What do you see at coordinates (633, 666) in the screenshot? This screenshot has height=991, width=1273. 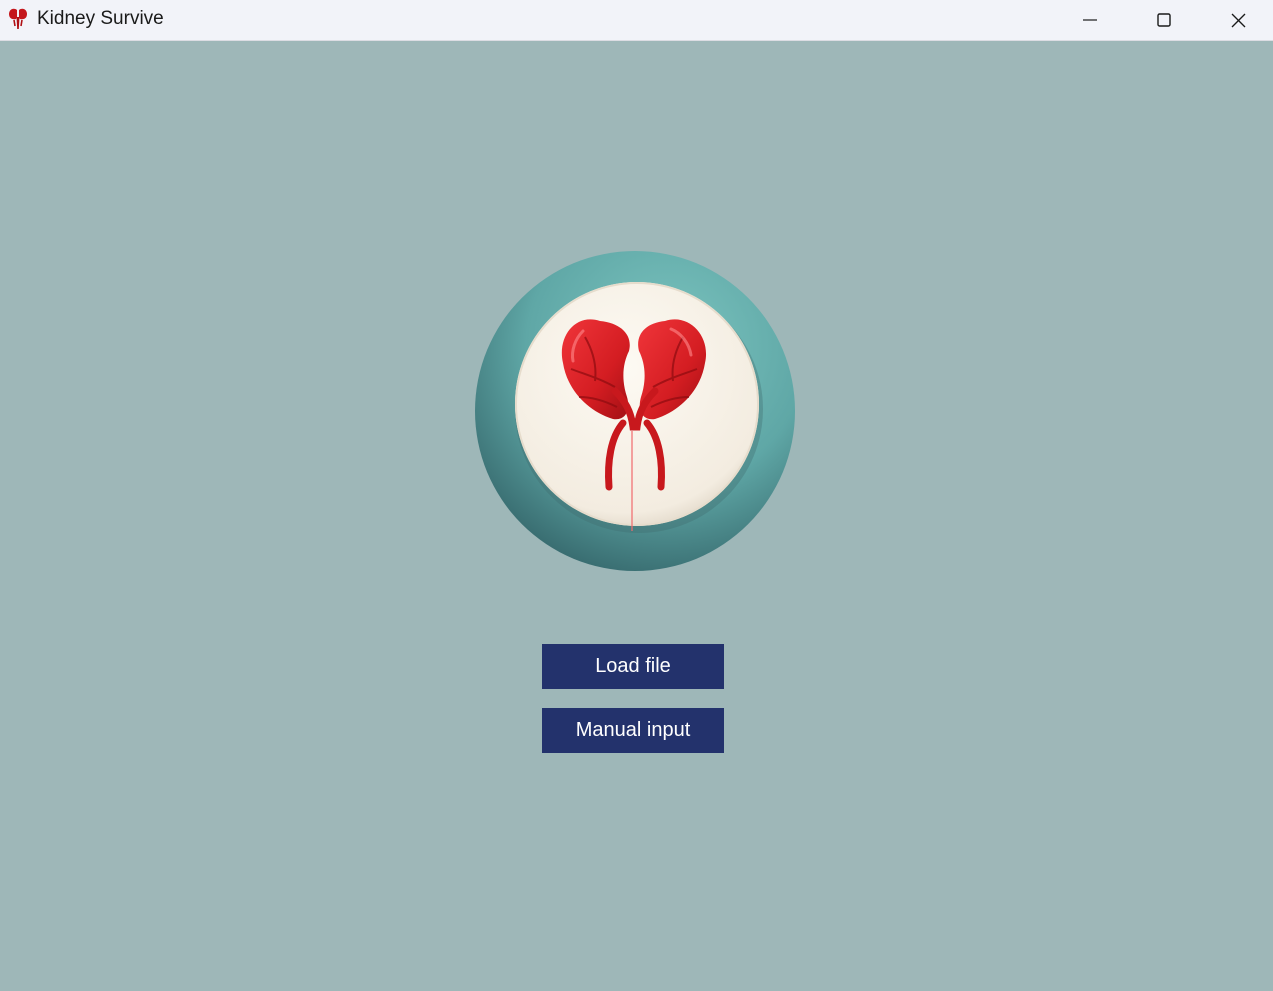 I see `load-file-button: Load file` at bounding box center [633, 666].